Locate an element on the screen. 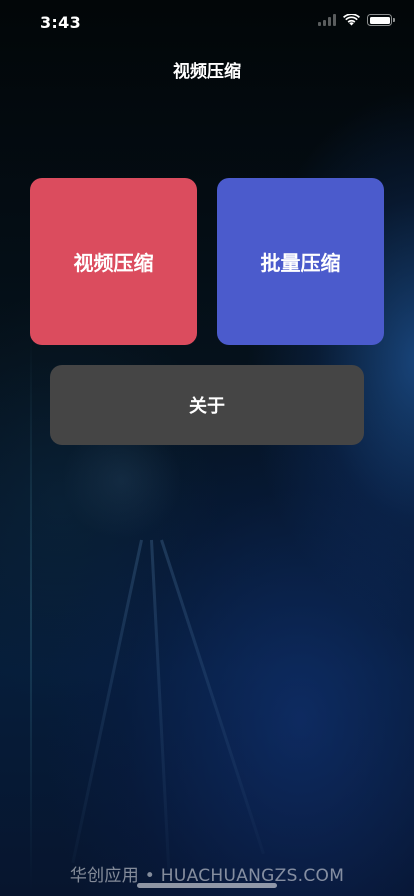  batch-compress-button: 批量压缩 is located at coordinates (300, 261).